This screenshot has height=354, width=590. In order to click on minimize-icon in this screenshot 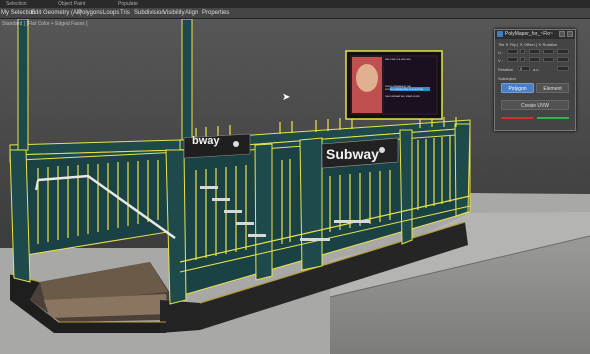, I will do `click(562, 34)`.